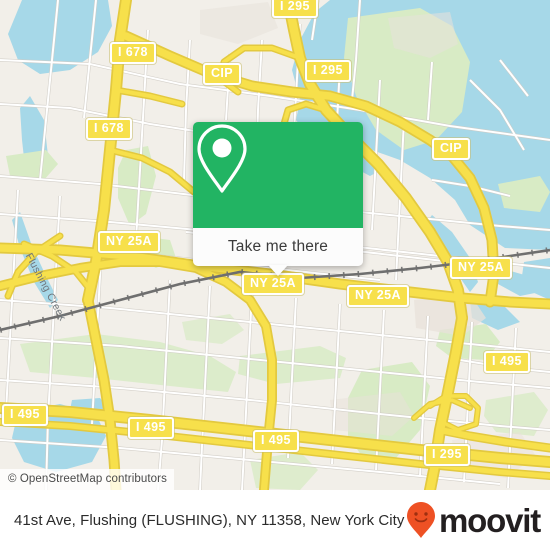 The height and width of the screenshot is (550, 550). What do you see at coordinates (490, 520) in the screenshot?
I see `moovit-wordmark: moovit` at bounding box center [490, 520].